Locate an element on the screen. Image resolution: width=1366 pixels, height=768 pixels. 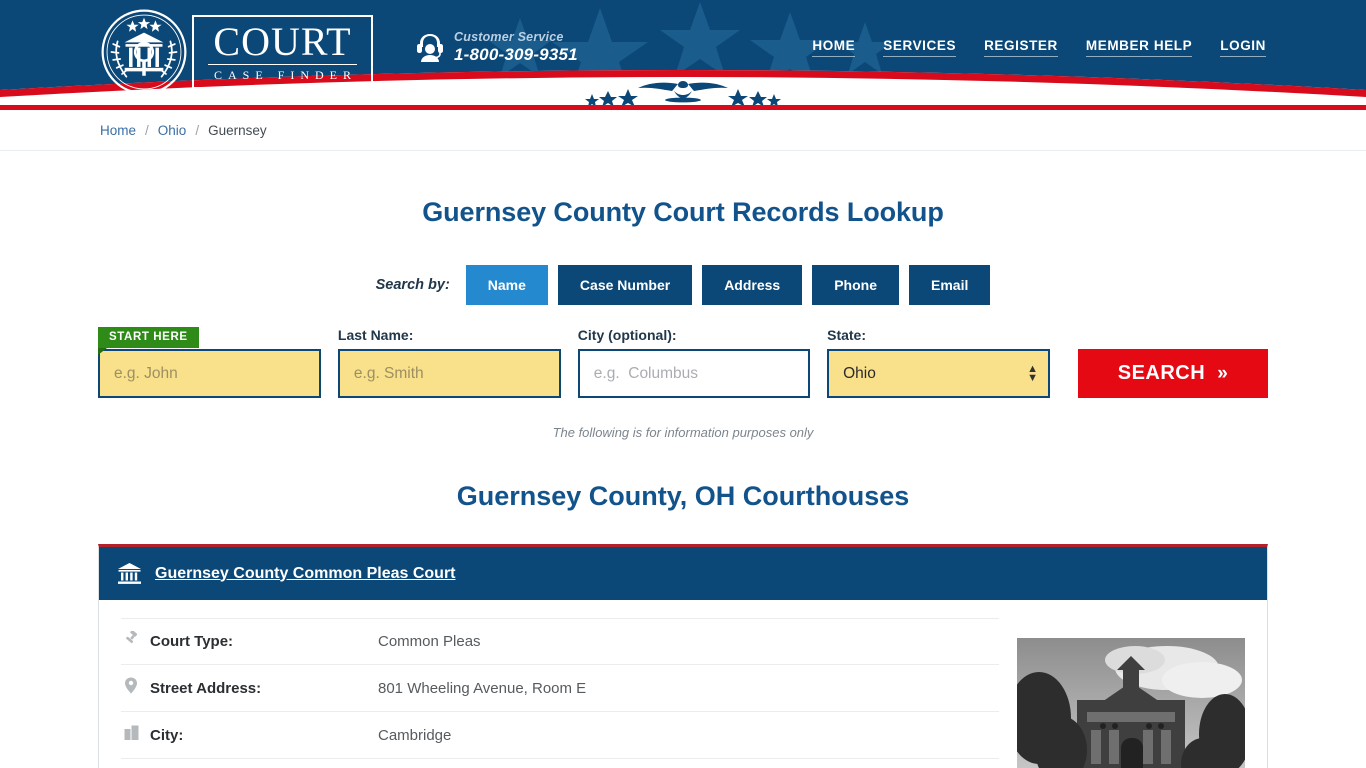
state-field-group: State: Ohio ▲ ▼ is located at coordinates (938, 362).